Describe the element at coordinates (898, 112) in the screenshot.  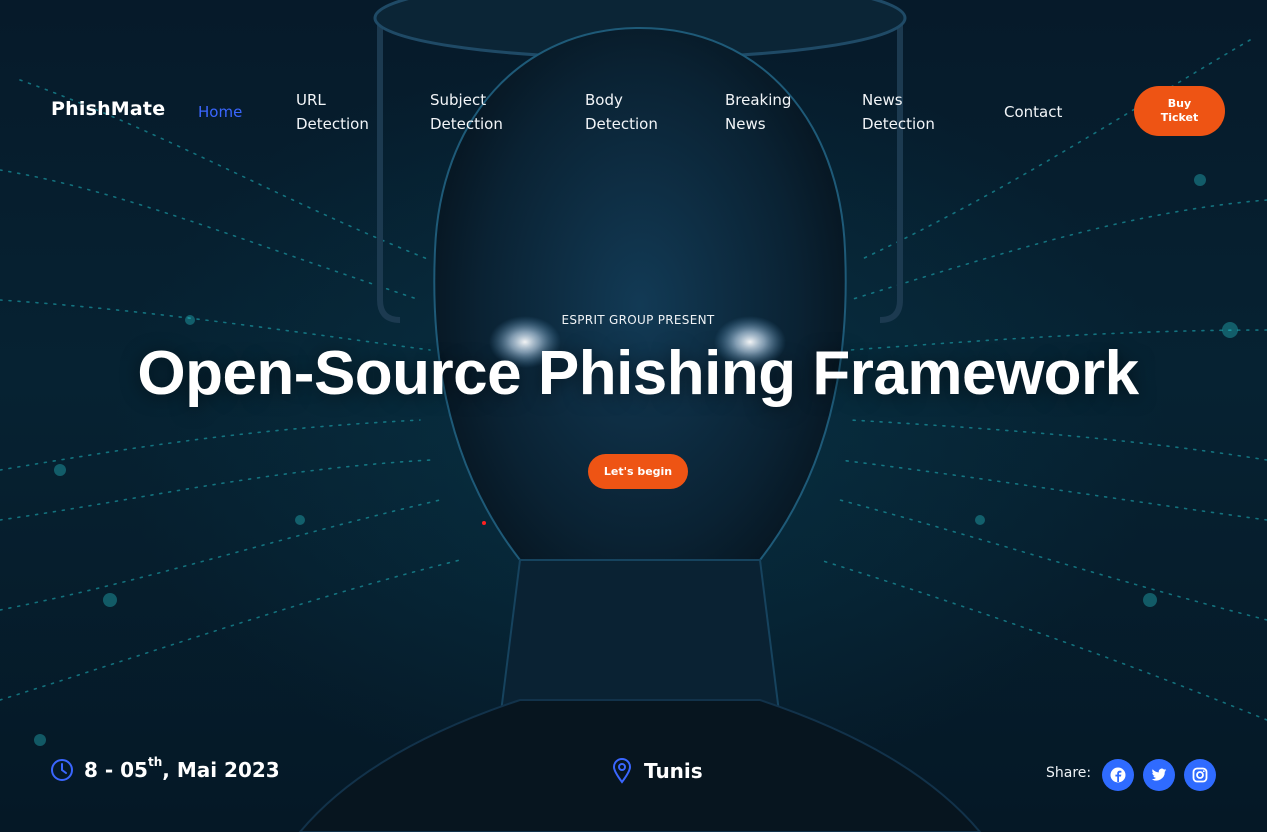
I see `nav-item-news-detection: News Detection` at that location.